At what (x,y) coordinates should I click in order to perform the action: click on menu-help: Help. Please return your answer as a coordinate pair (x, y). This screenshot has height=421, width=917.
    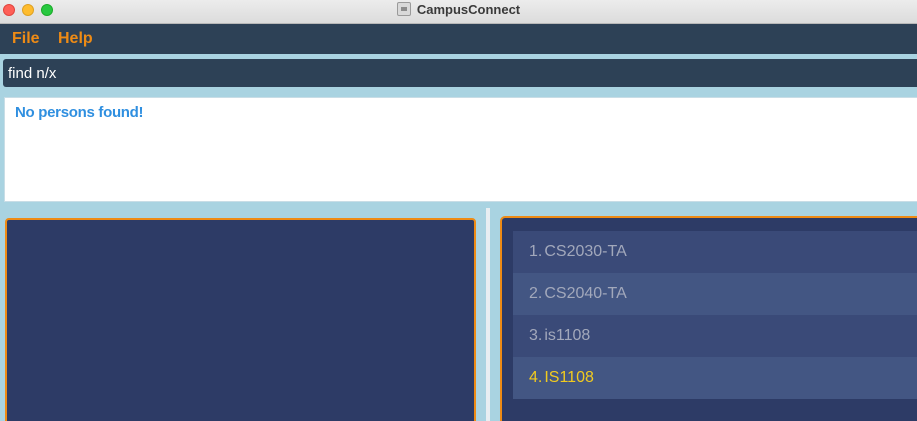
    Looking at the image, I should click on (75, 39).